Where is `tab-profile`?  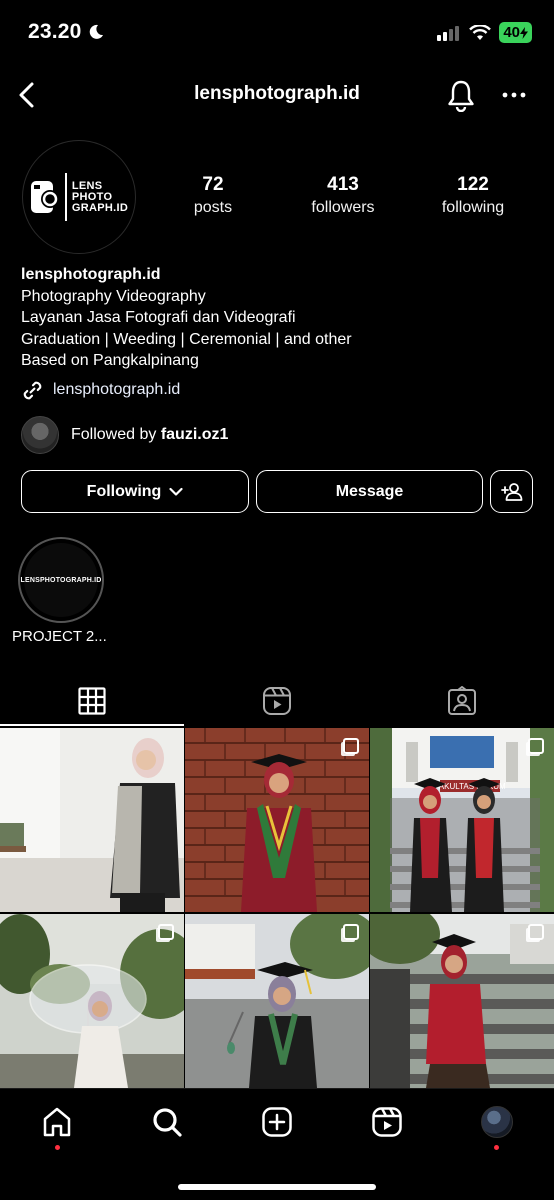
tab-profile is located at coordinates (497, 1122).